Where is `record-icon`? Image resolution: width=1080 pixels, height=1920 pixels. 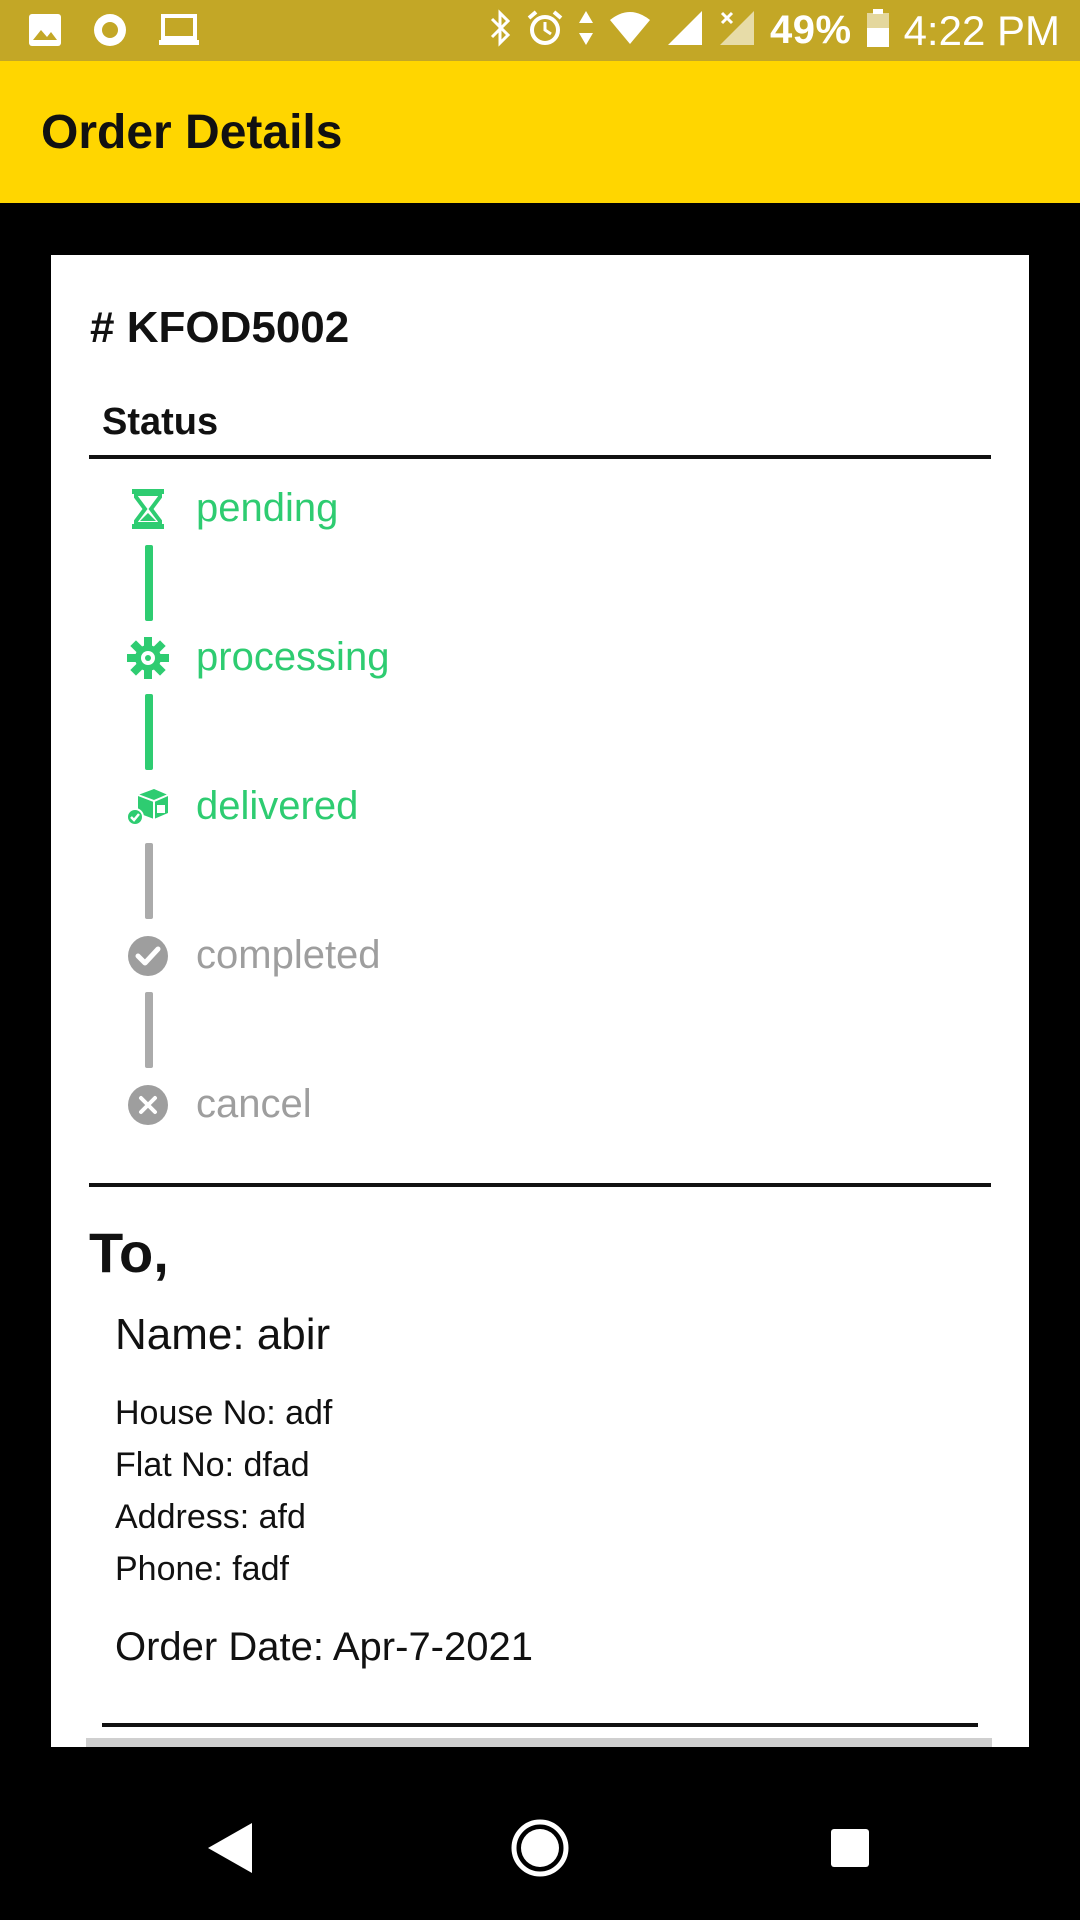 record-icon is located at coordinates (110, 32).